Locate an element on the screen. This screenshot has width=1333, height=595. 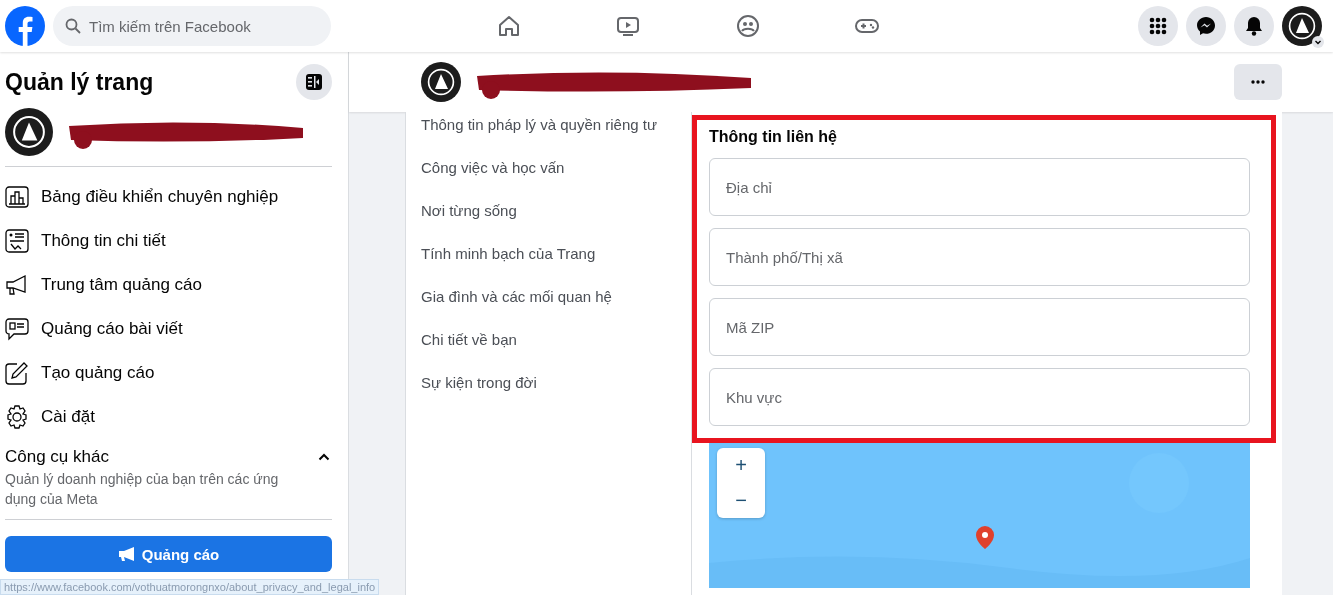
messenger-button is located at coordinates (1206, 26).